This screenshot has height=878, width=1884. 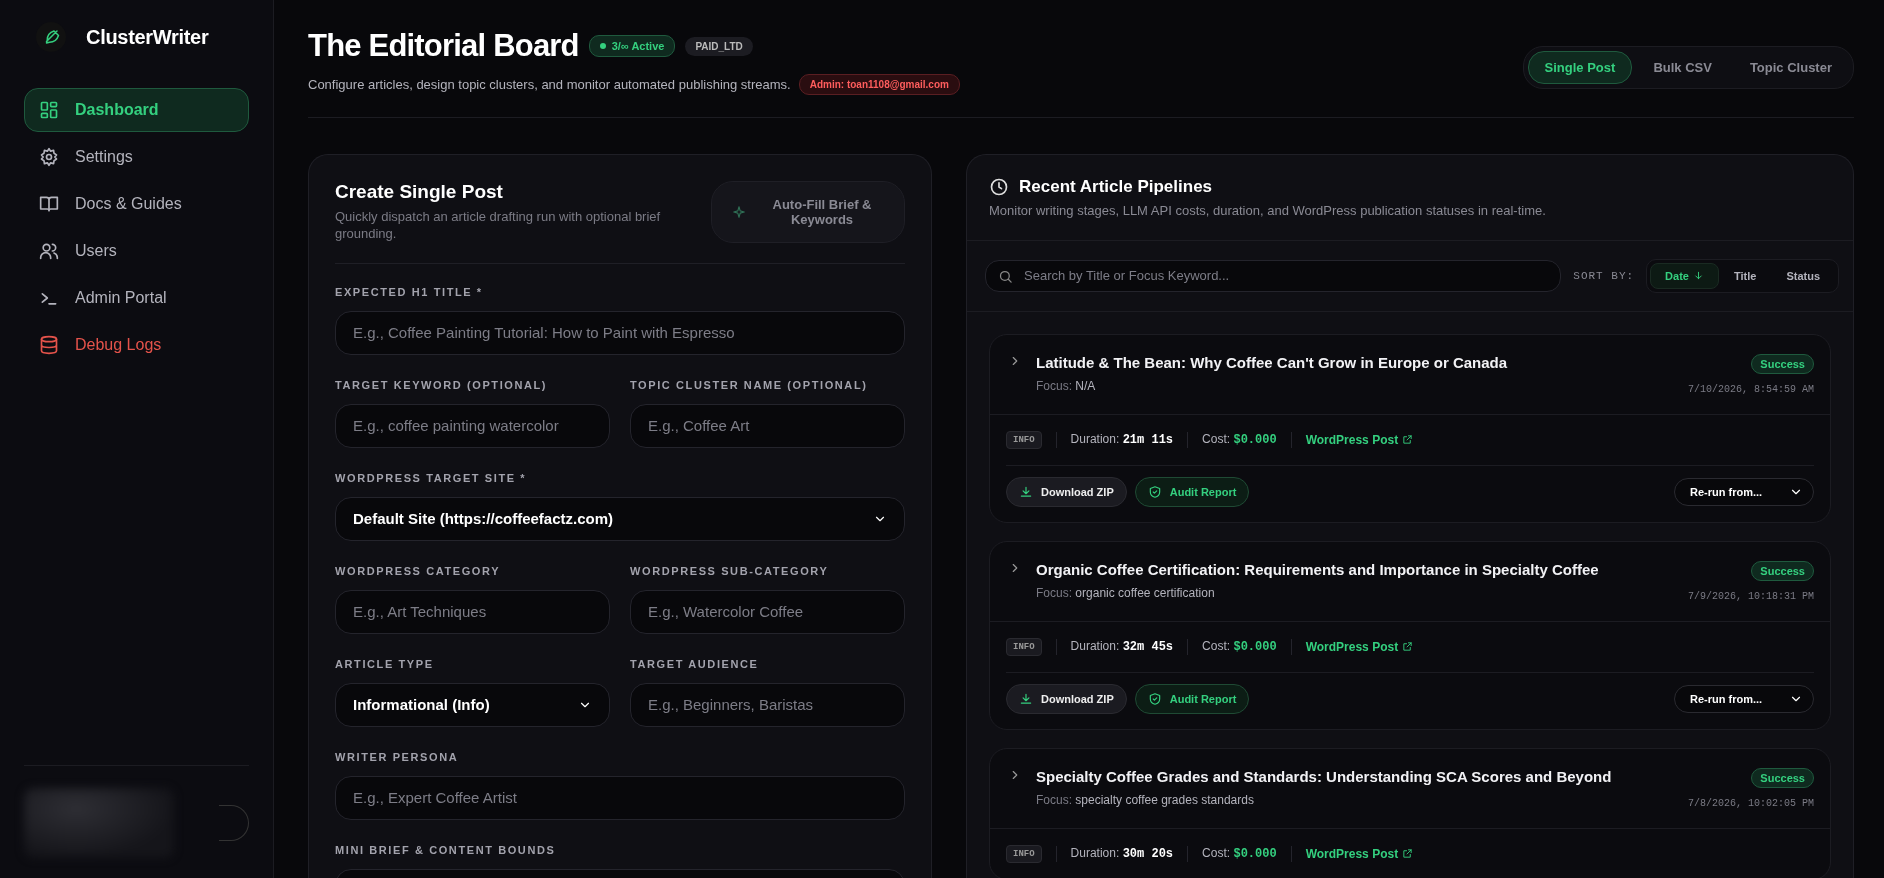 What do you see at coordinates (767, 425) in the screenshot?
I see `input-field: E.g., Coffee Art` at bounding box center [767, 425].